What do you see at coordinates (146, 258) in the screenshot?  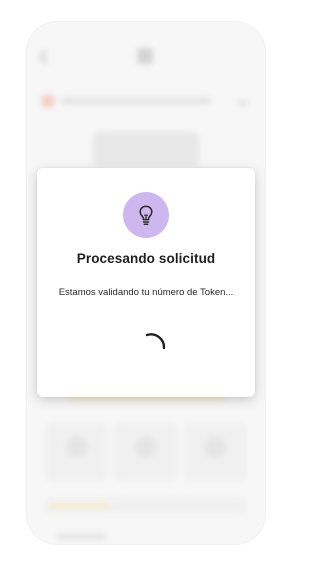 I see `dialog-title: Procesando solicitud` at bounding box center [146, 258].